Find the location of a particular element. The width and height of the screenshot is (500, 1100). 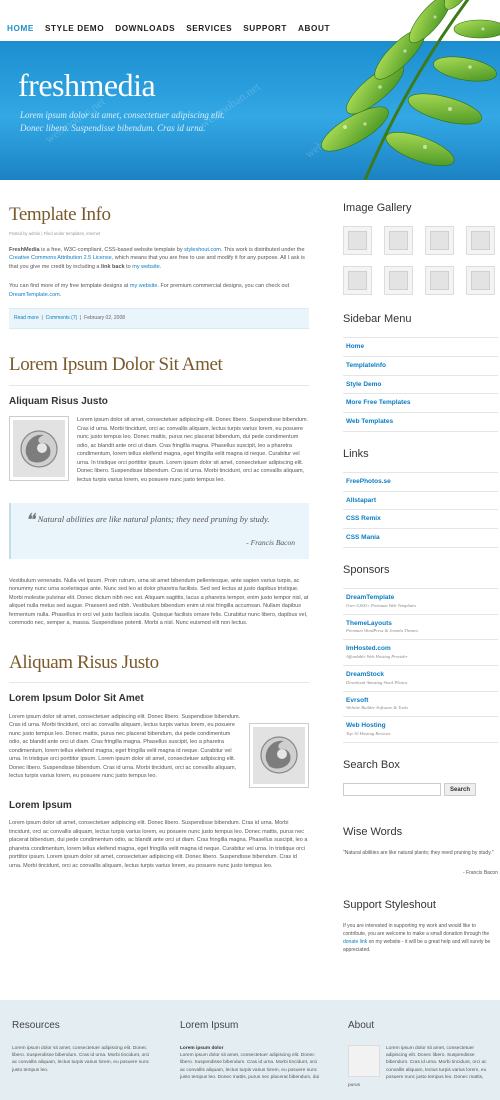

footer-heading: About is located at coordinates (361, 1025).